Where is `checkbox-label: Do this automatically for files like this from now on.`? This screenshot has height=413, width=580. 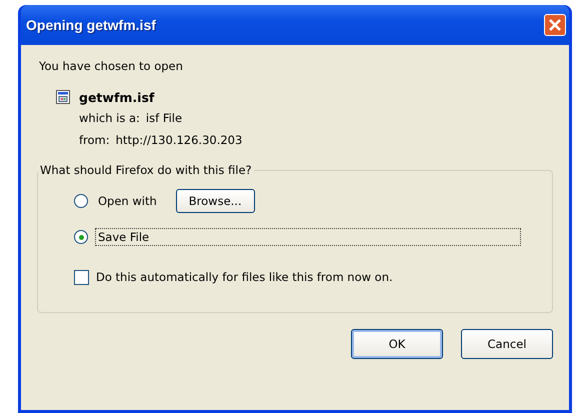
checkbox-label: Do this automatically for files like this from now on. is located at coordinates (244, 277).